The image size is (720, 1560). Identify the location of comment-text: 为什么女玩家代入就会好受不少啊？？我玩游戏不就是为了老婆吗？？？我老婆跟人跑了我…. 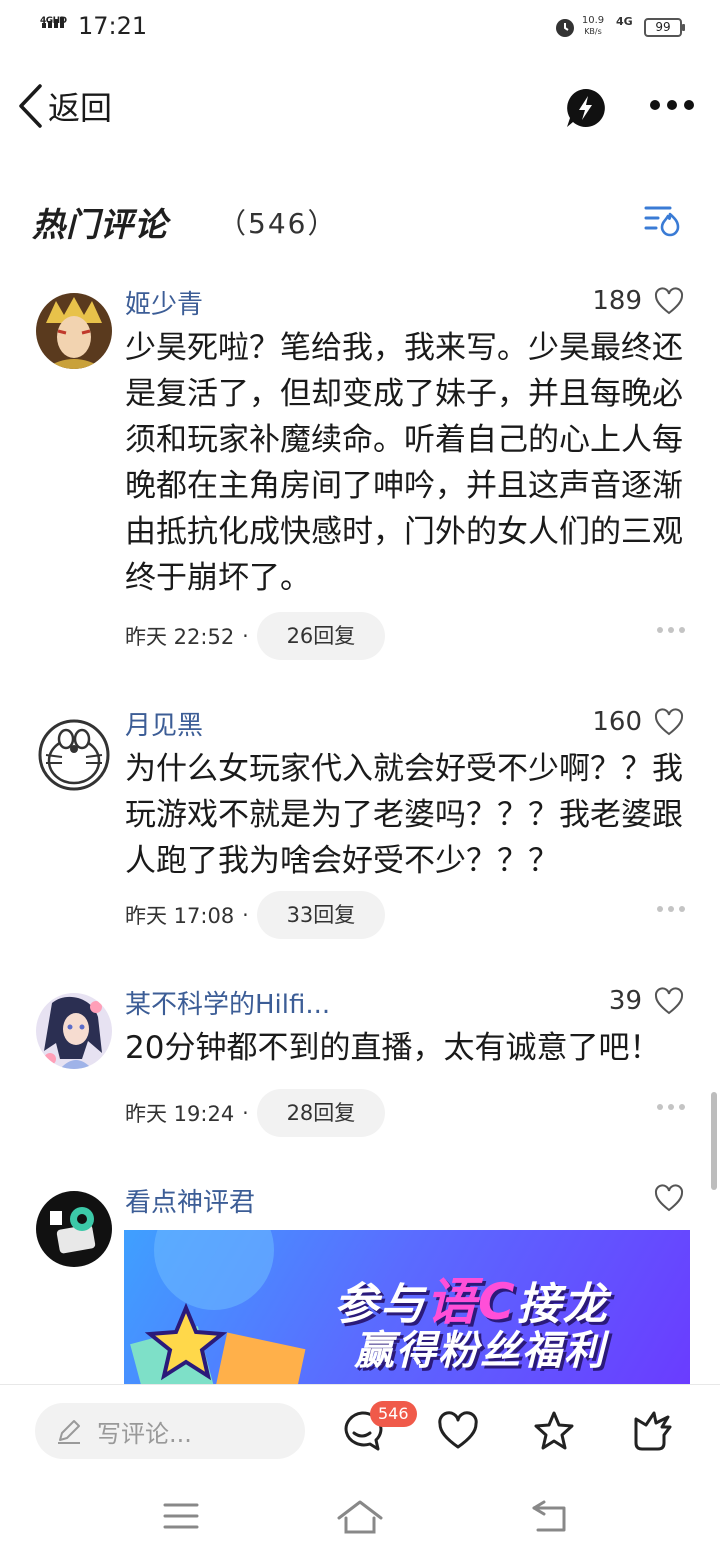
(404, 815).